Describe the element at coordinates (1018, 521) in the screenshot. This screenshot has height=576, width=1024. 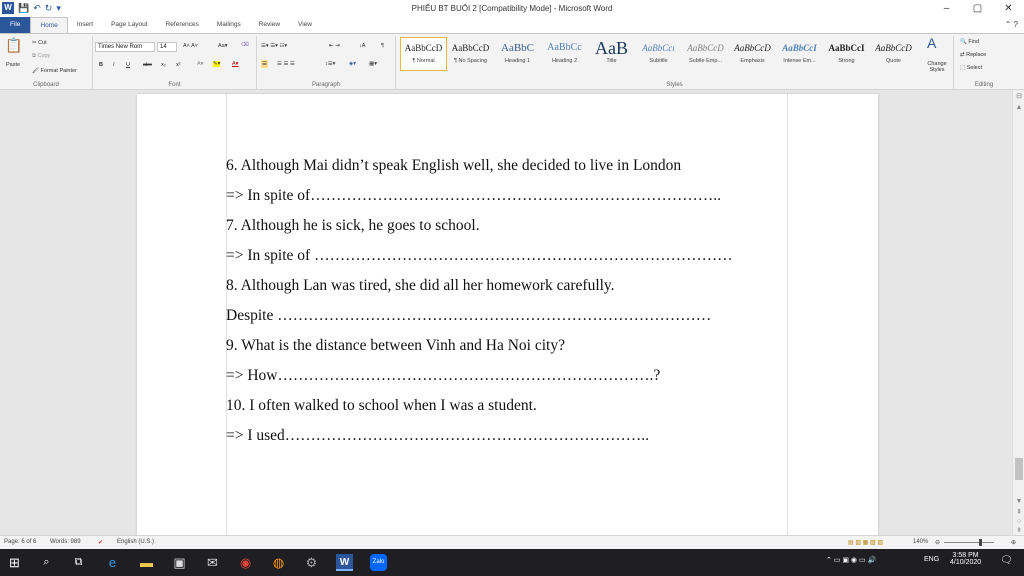
I see `browse-object-icon: ○` at that location.